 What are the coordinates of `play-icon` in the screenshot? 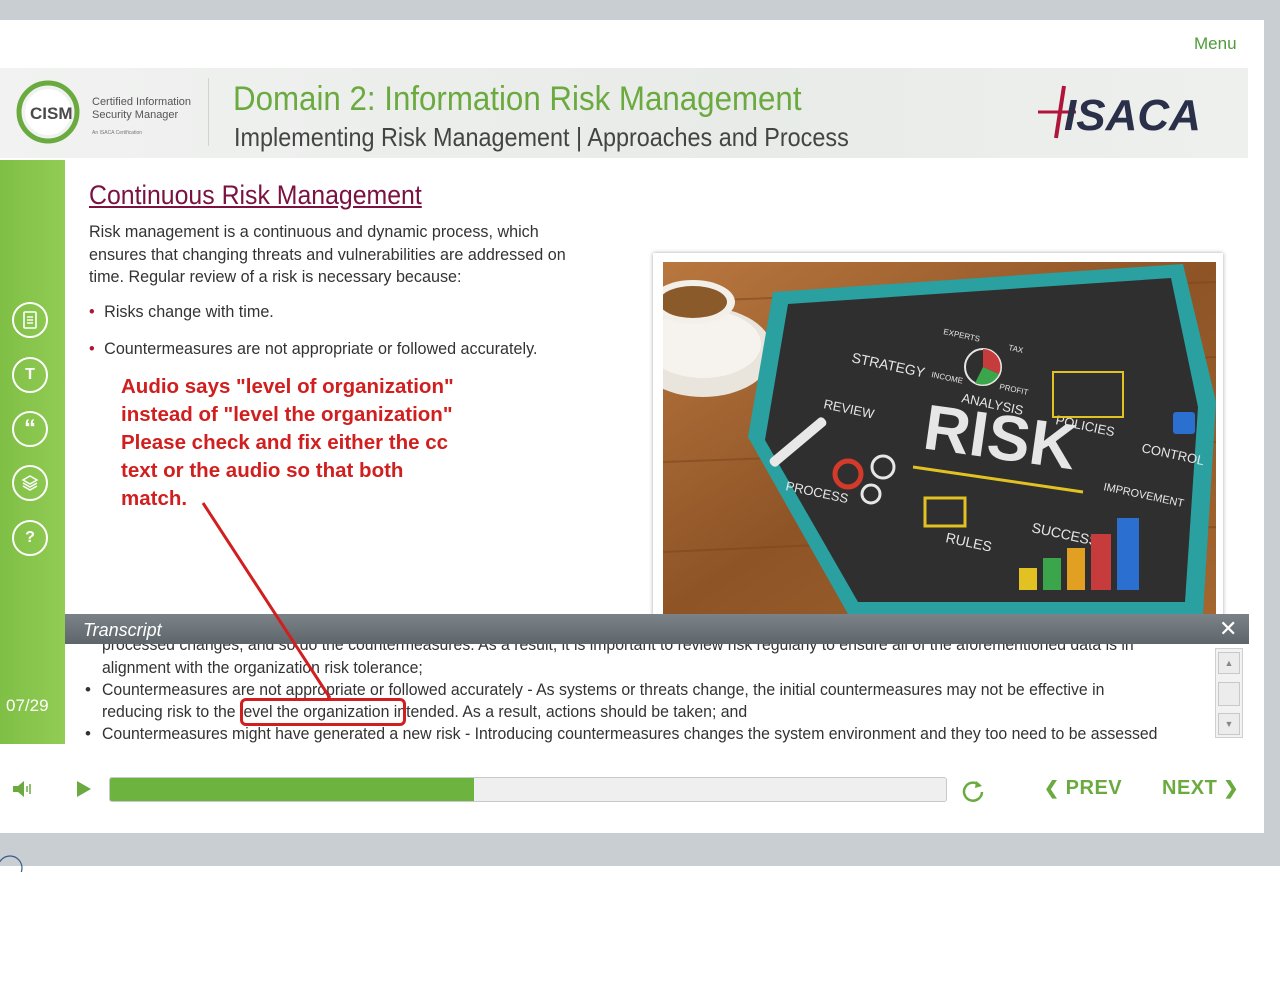 It's located at (84, 789).